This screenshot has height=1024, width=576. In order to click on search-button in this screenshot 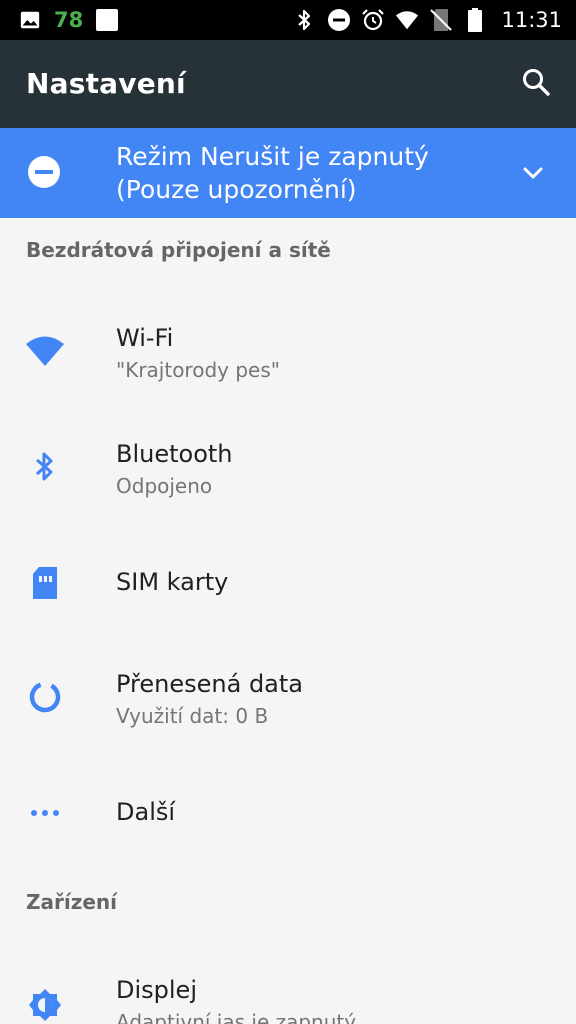, I will do `click(536, 84)`.